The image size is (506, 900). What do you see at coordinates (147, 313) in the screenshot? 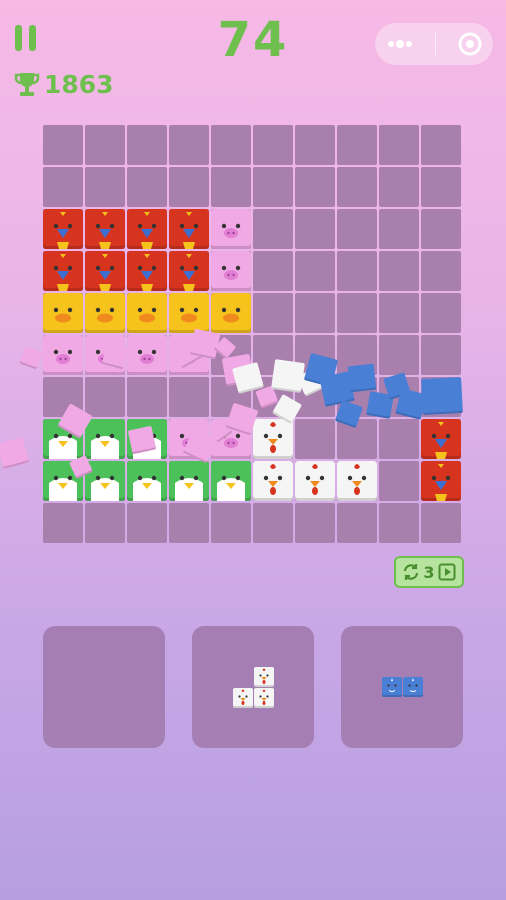
I see `duck-tile` at bounding box center [147, 313].